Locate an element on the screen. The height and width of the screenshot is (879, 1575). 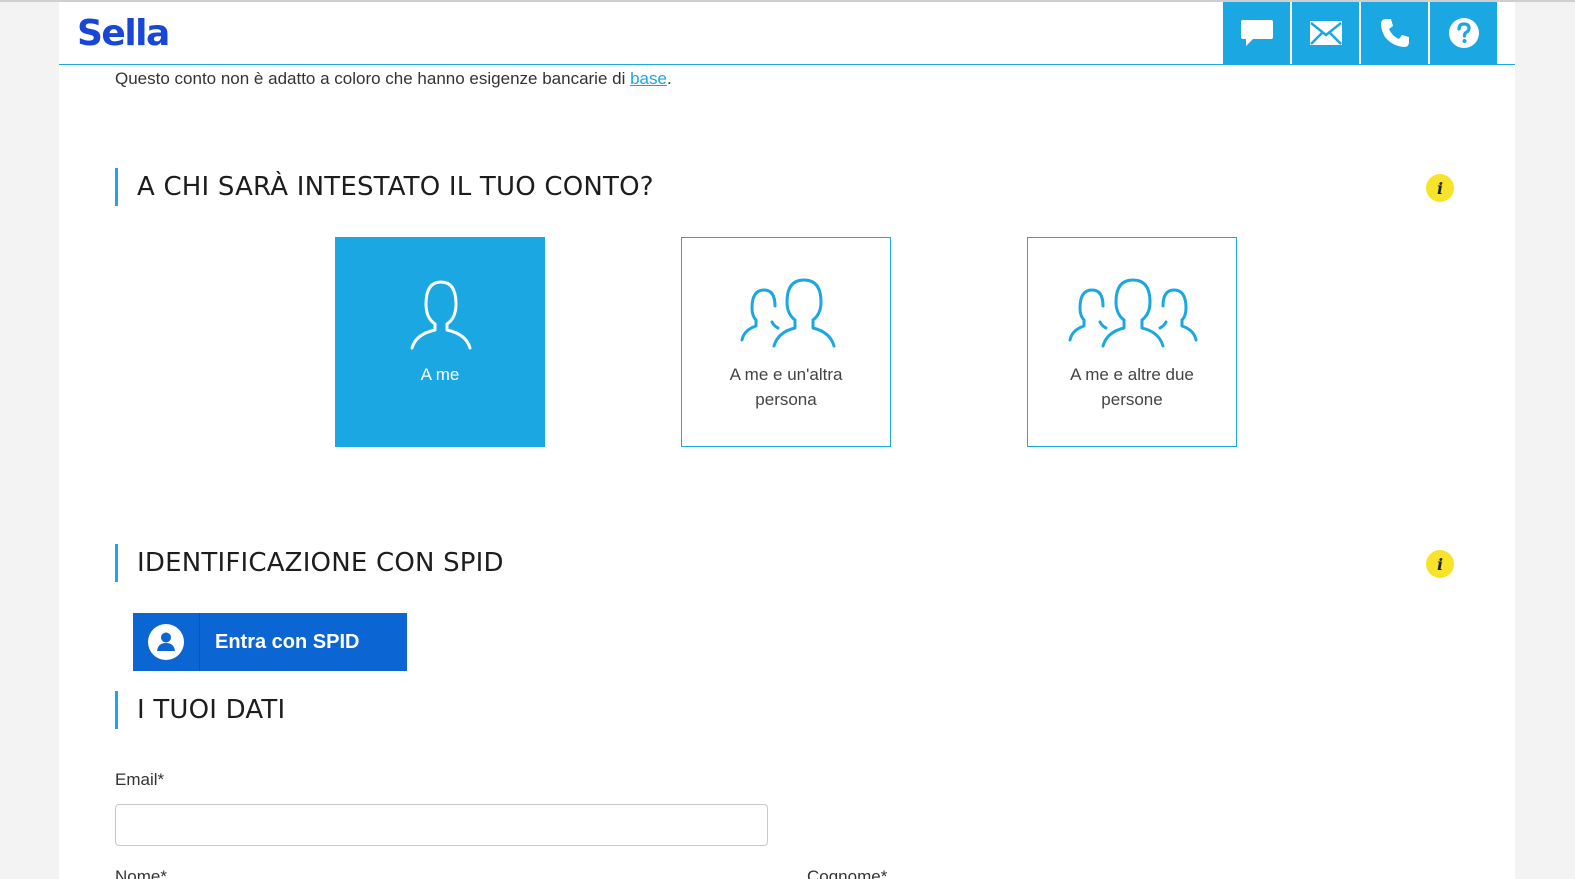
email-input is located at coordinates (441, 825).